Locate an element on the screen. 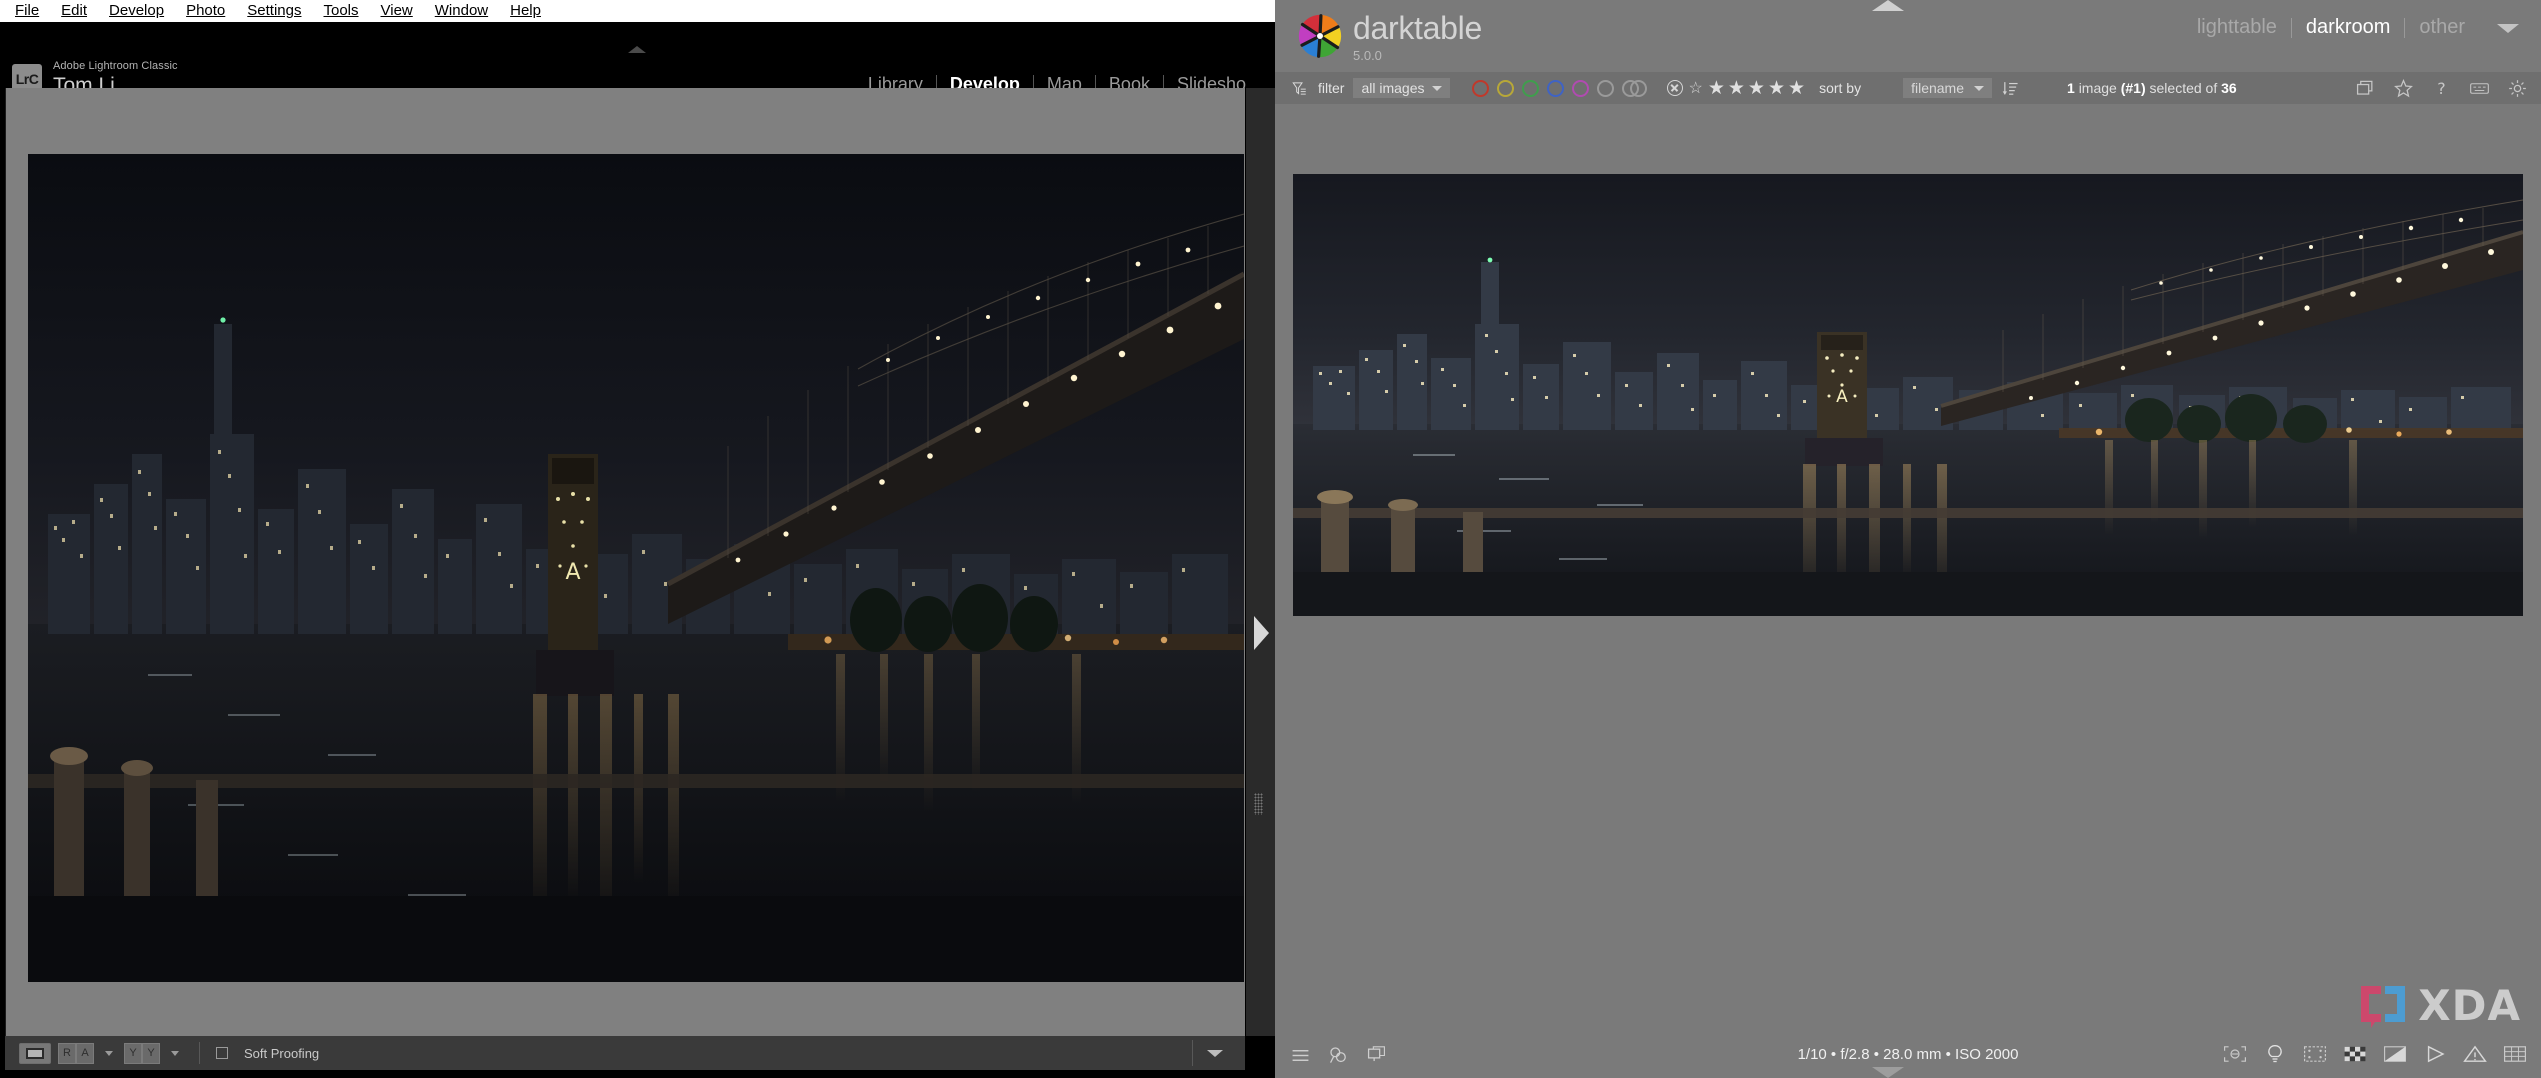 The image size is (2541, 1078). color-label-purple is located at coordinates (1581, 88).